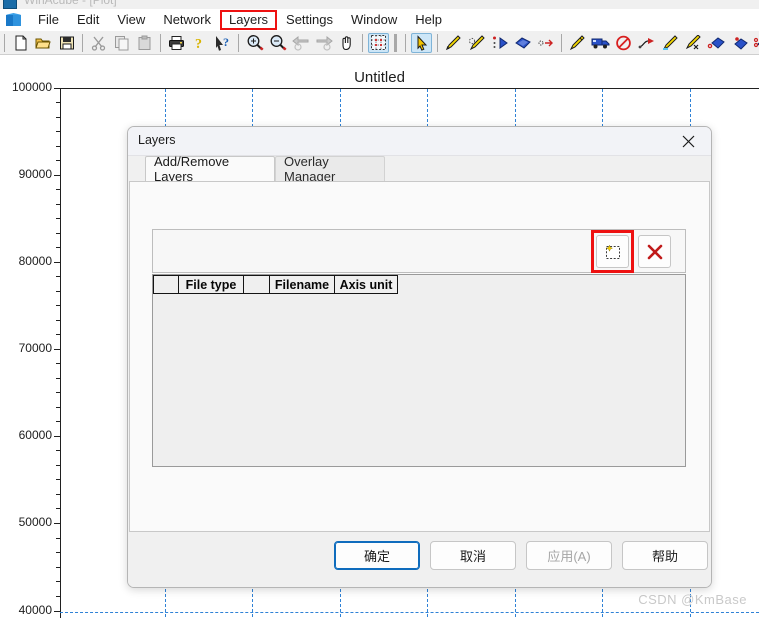 The image size is (759, 618). Describe the element at coordinates (66, 43) in the screenshot. I see `save-disk-icon` at that location.